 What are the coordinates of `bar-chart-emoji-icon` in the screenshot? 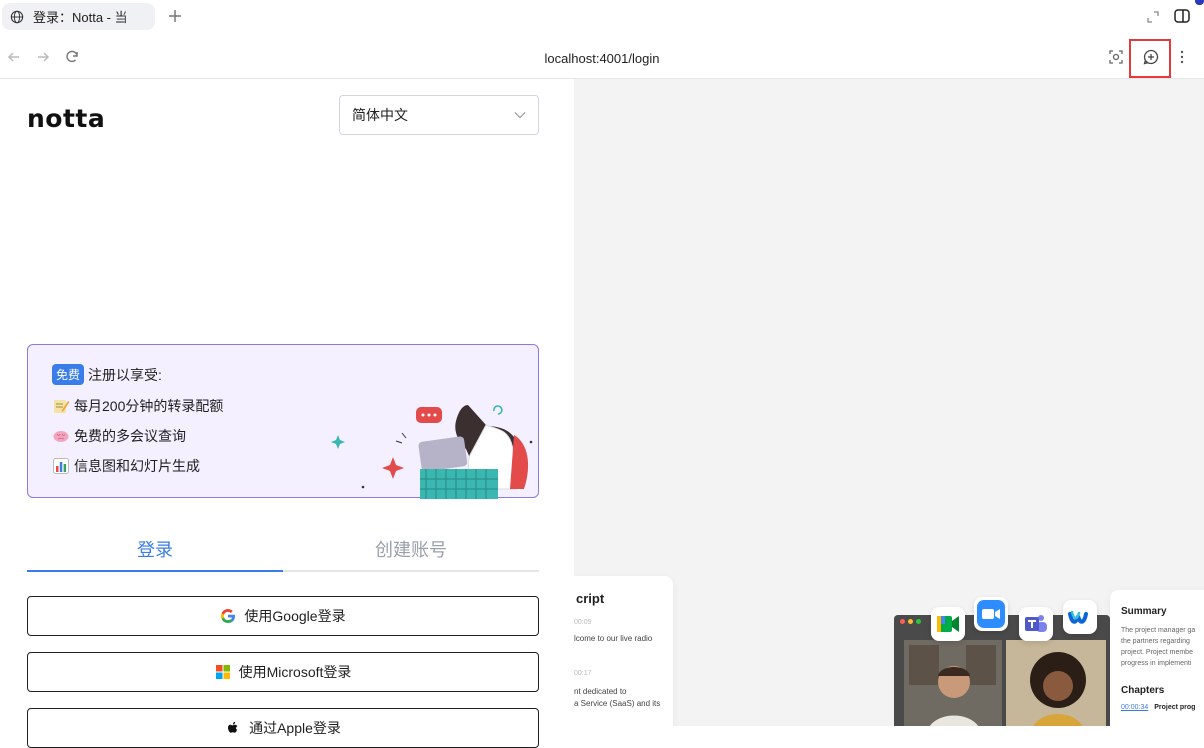 It's located at (61, 466).